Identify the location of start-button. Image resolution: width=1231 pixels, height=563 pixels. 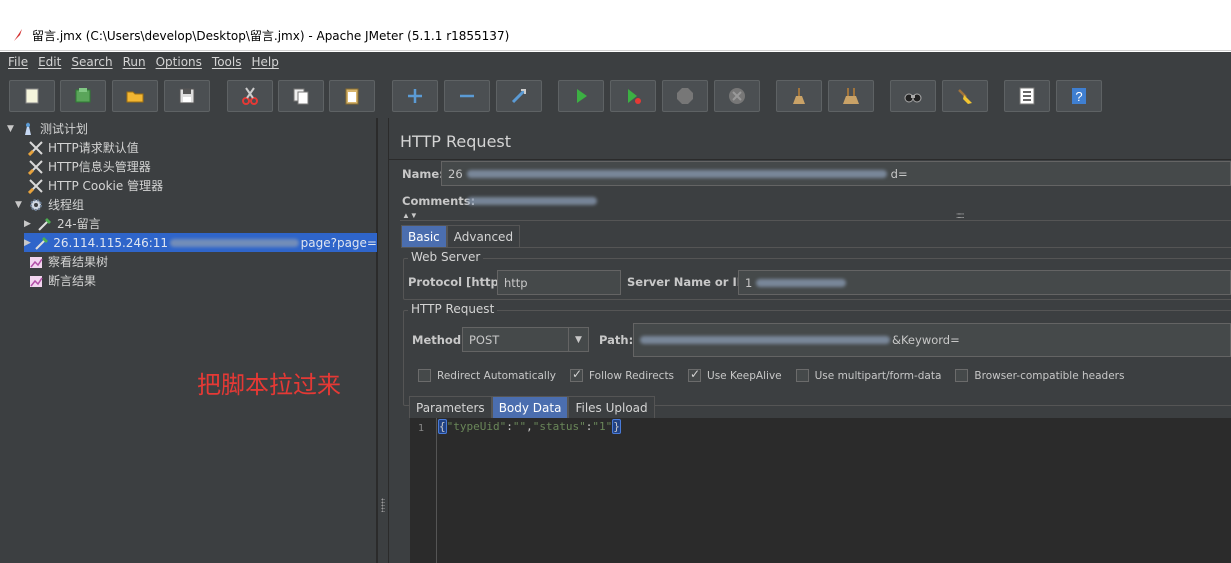
(581, 96).